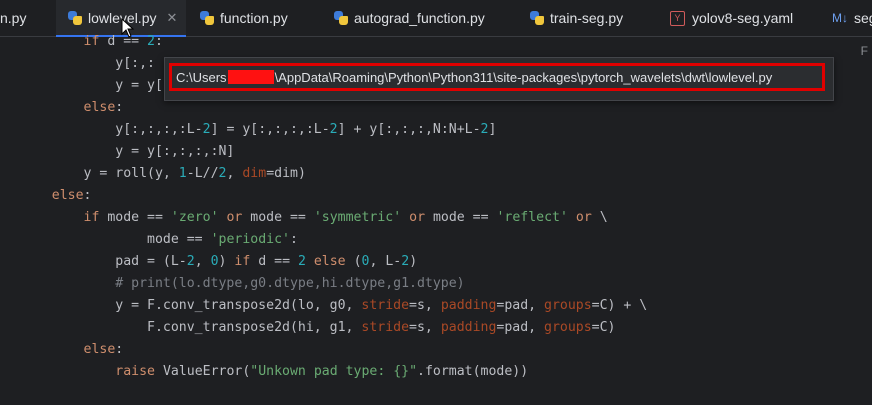 This screenshot has height=405, width=872. Describe the element at coordinates (587, 18) in the screenshot. I see `tab-label: train-seg.py` at that location.